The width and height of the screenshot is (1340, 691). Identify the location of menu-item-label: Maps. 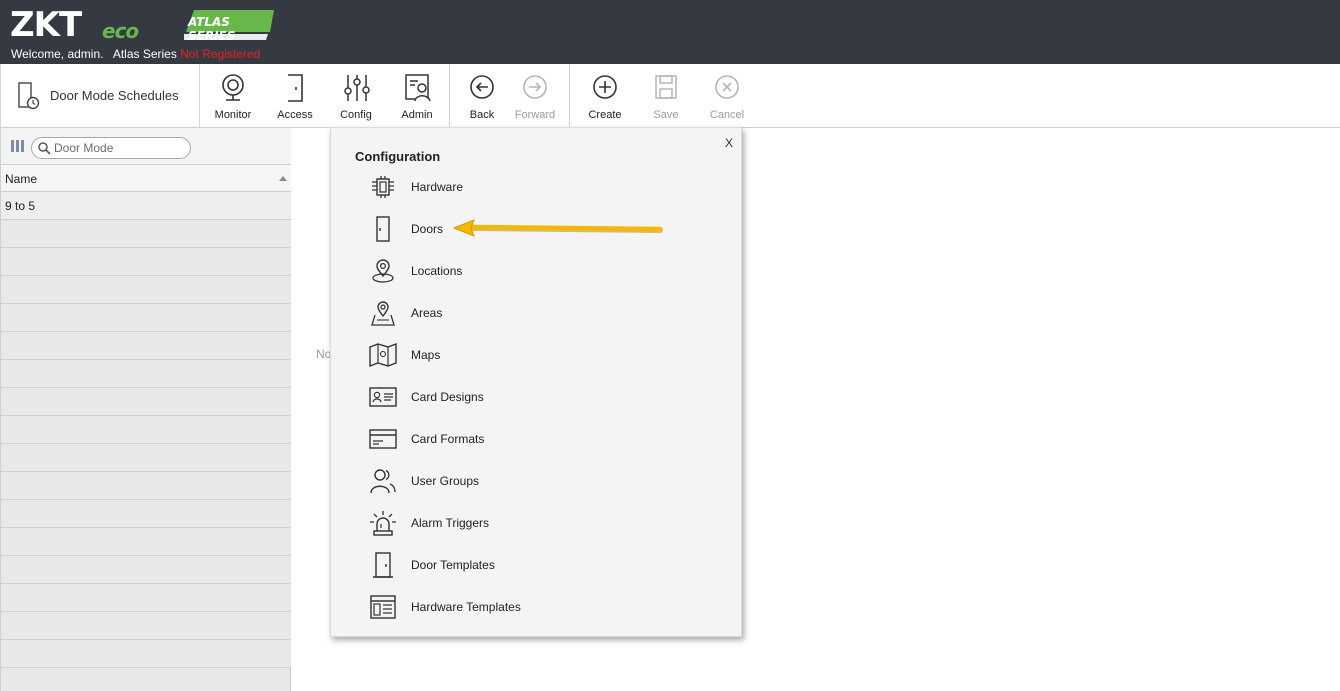
(426, 355).